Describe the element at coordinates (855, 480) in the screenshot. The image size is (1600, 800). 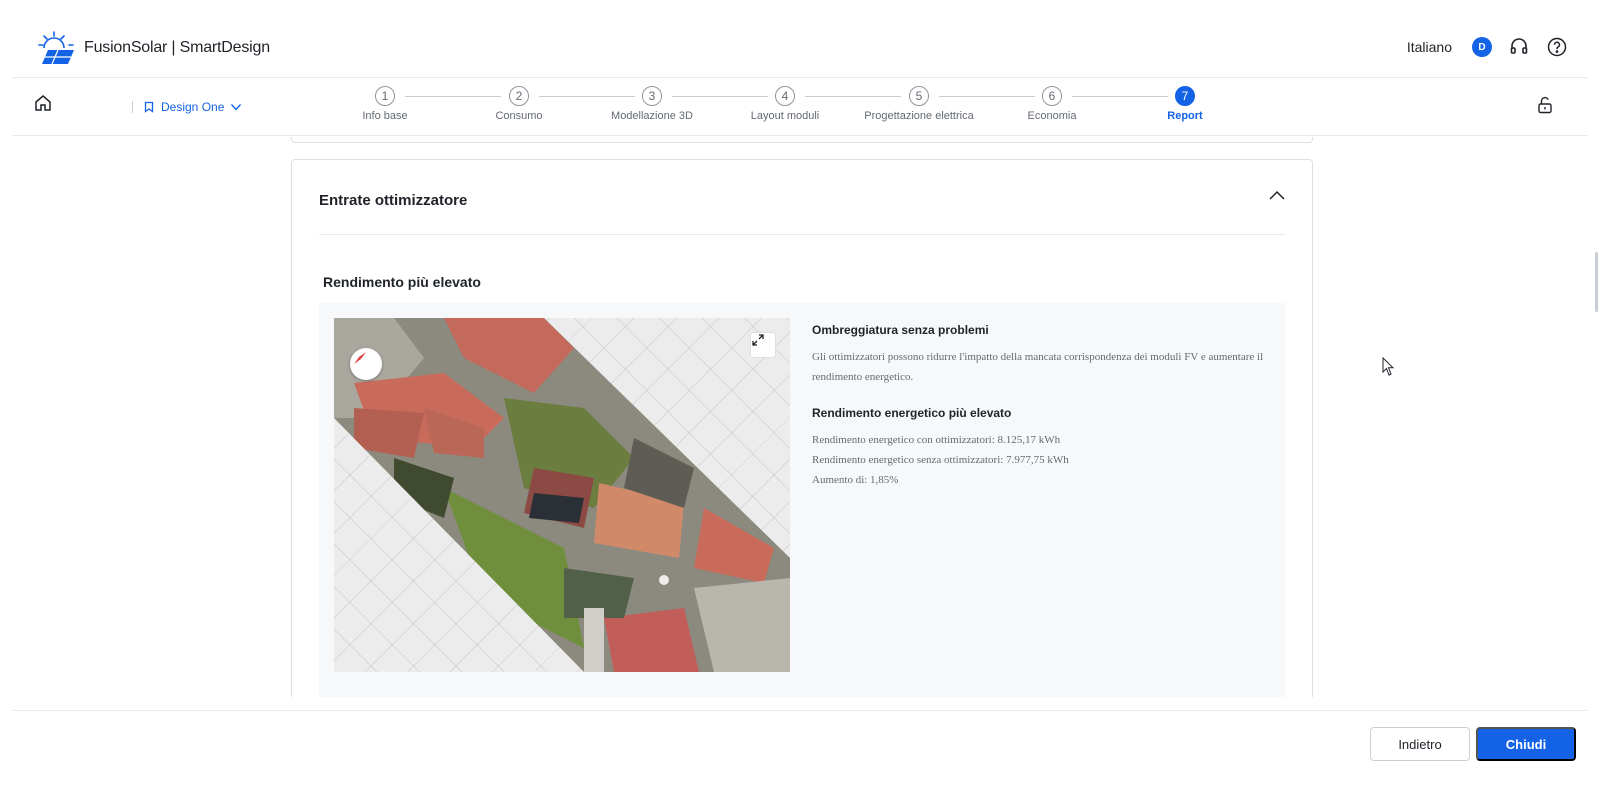
I see `yield-increase: Aumento di: 1,85%` at that location.